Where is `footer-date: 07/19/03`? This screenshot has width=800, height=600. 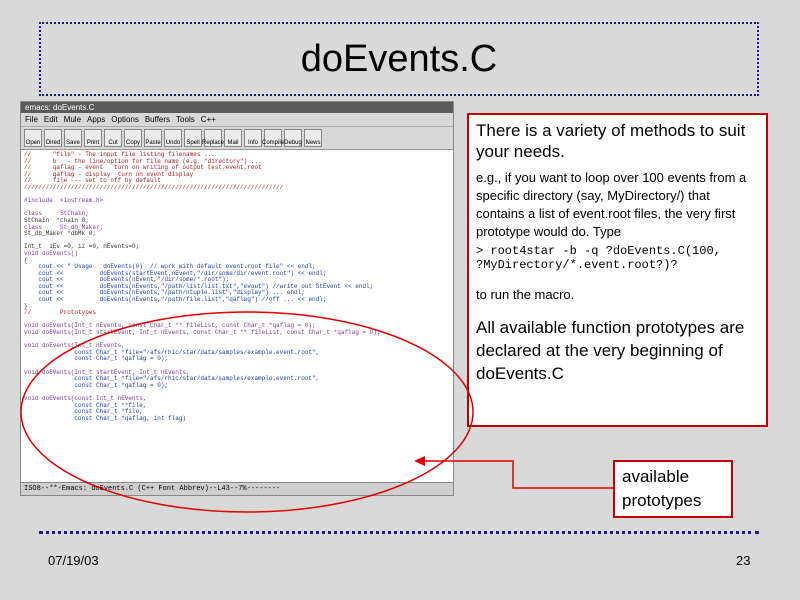
footer-date: 07/19/03 is located at coordinates (73, 560).